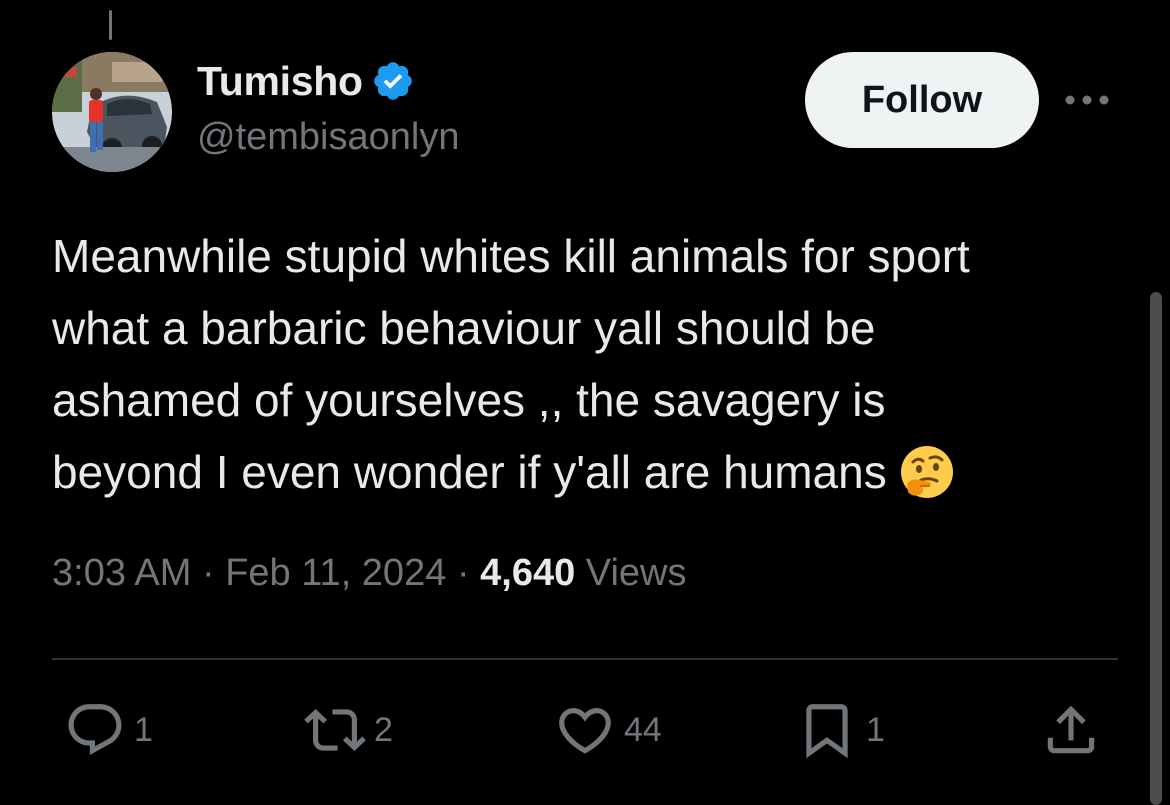 This screenshot has height=805, width=1170. I want to click on reply-button: 1, so click(108, 730).